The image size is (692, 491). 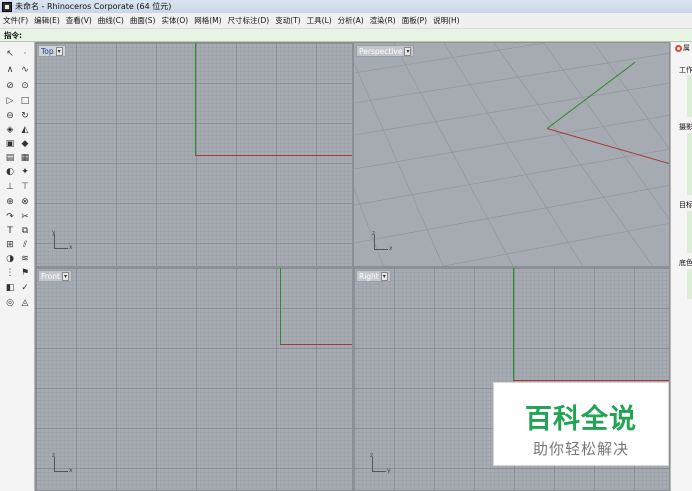 I want to click on panel-header: 属, so click(x=681, y=48).